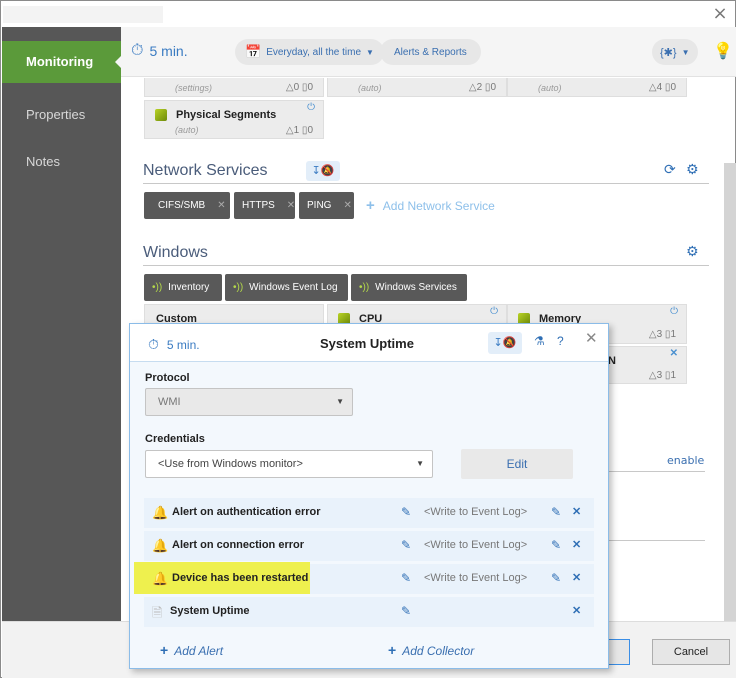 This screenshot has width=736, height=678. I want to click on alert-label: Device has been restarted, so click(240, 578).